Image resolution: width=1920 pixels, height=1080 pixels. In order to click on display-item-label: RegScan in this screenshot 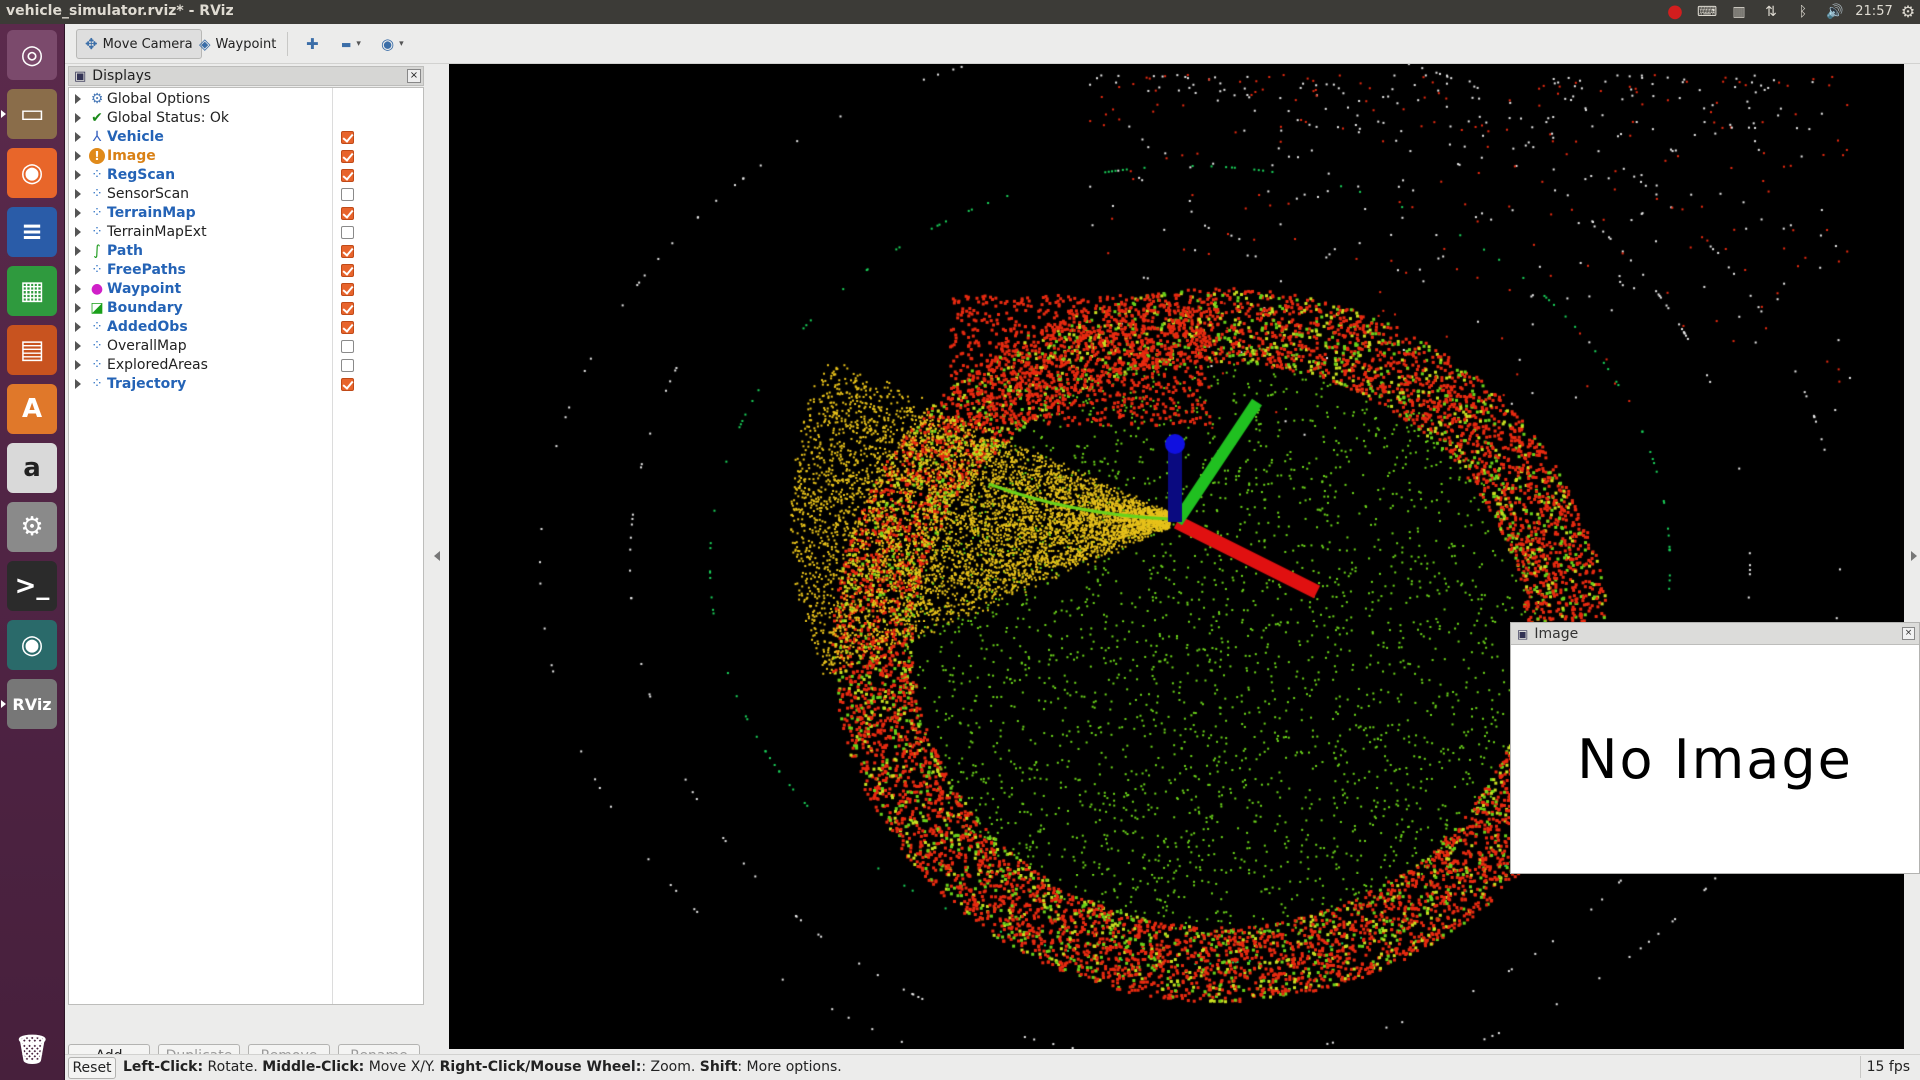, I will do `click(141, 175)`.